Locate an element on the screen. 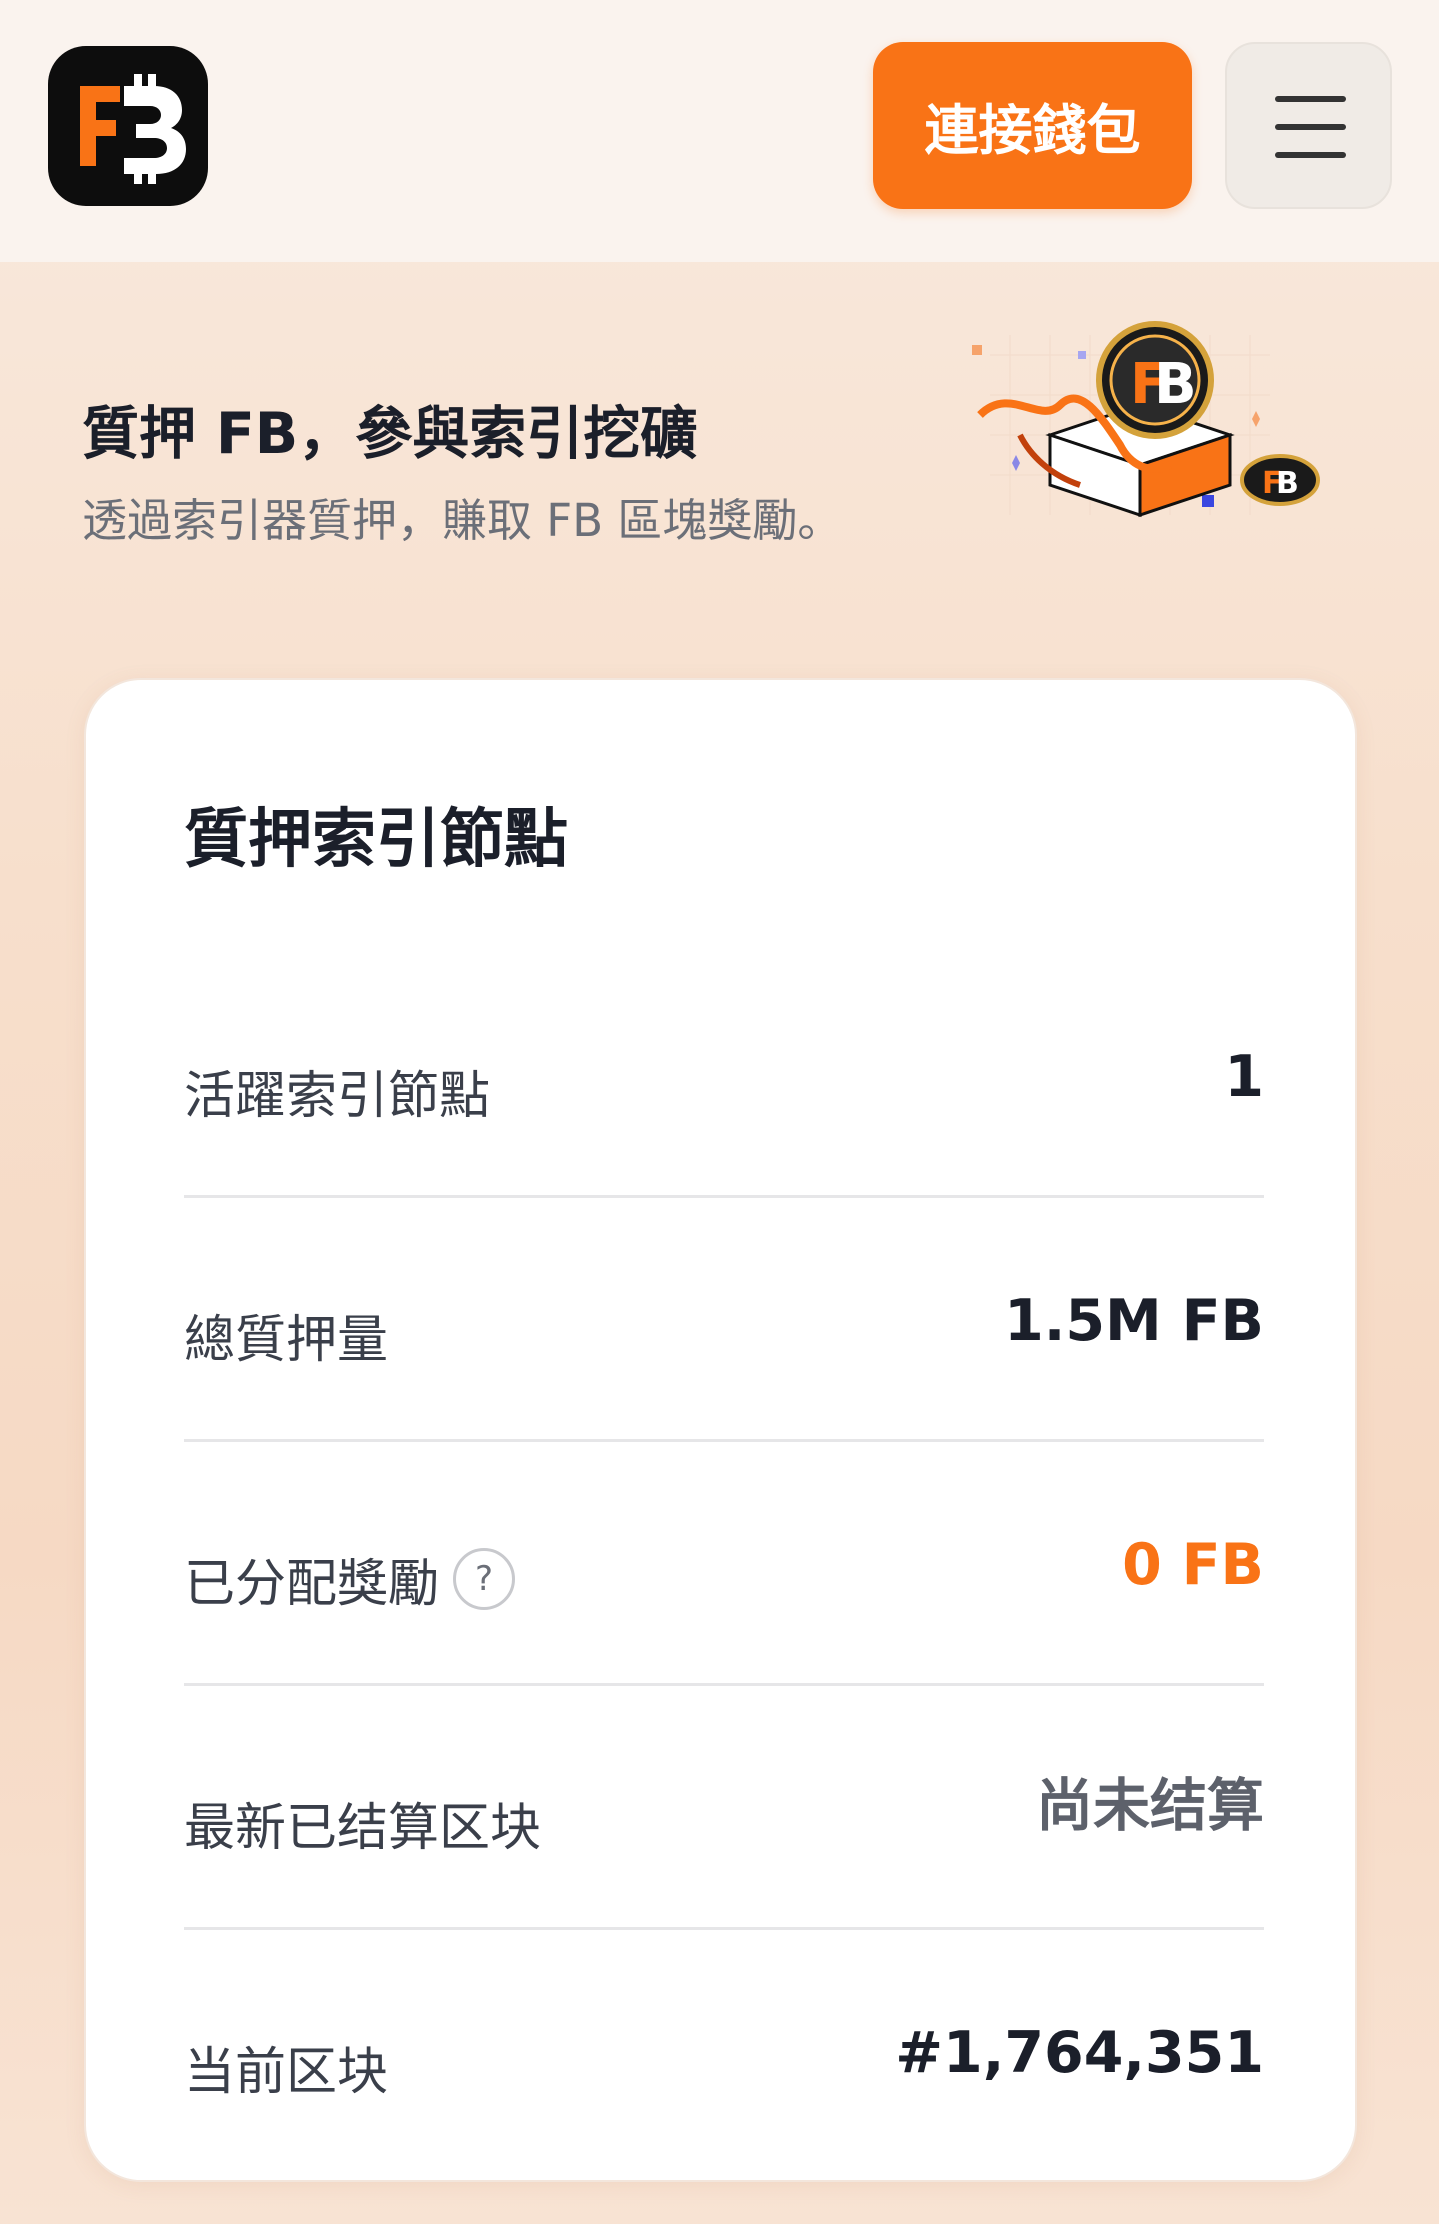 Image resolution: width=1439 pixels, height=2224 pixels. help-icon: ? is located at coordinates (484, 1579).